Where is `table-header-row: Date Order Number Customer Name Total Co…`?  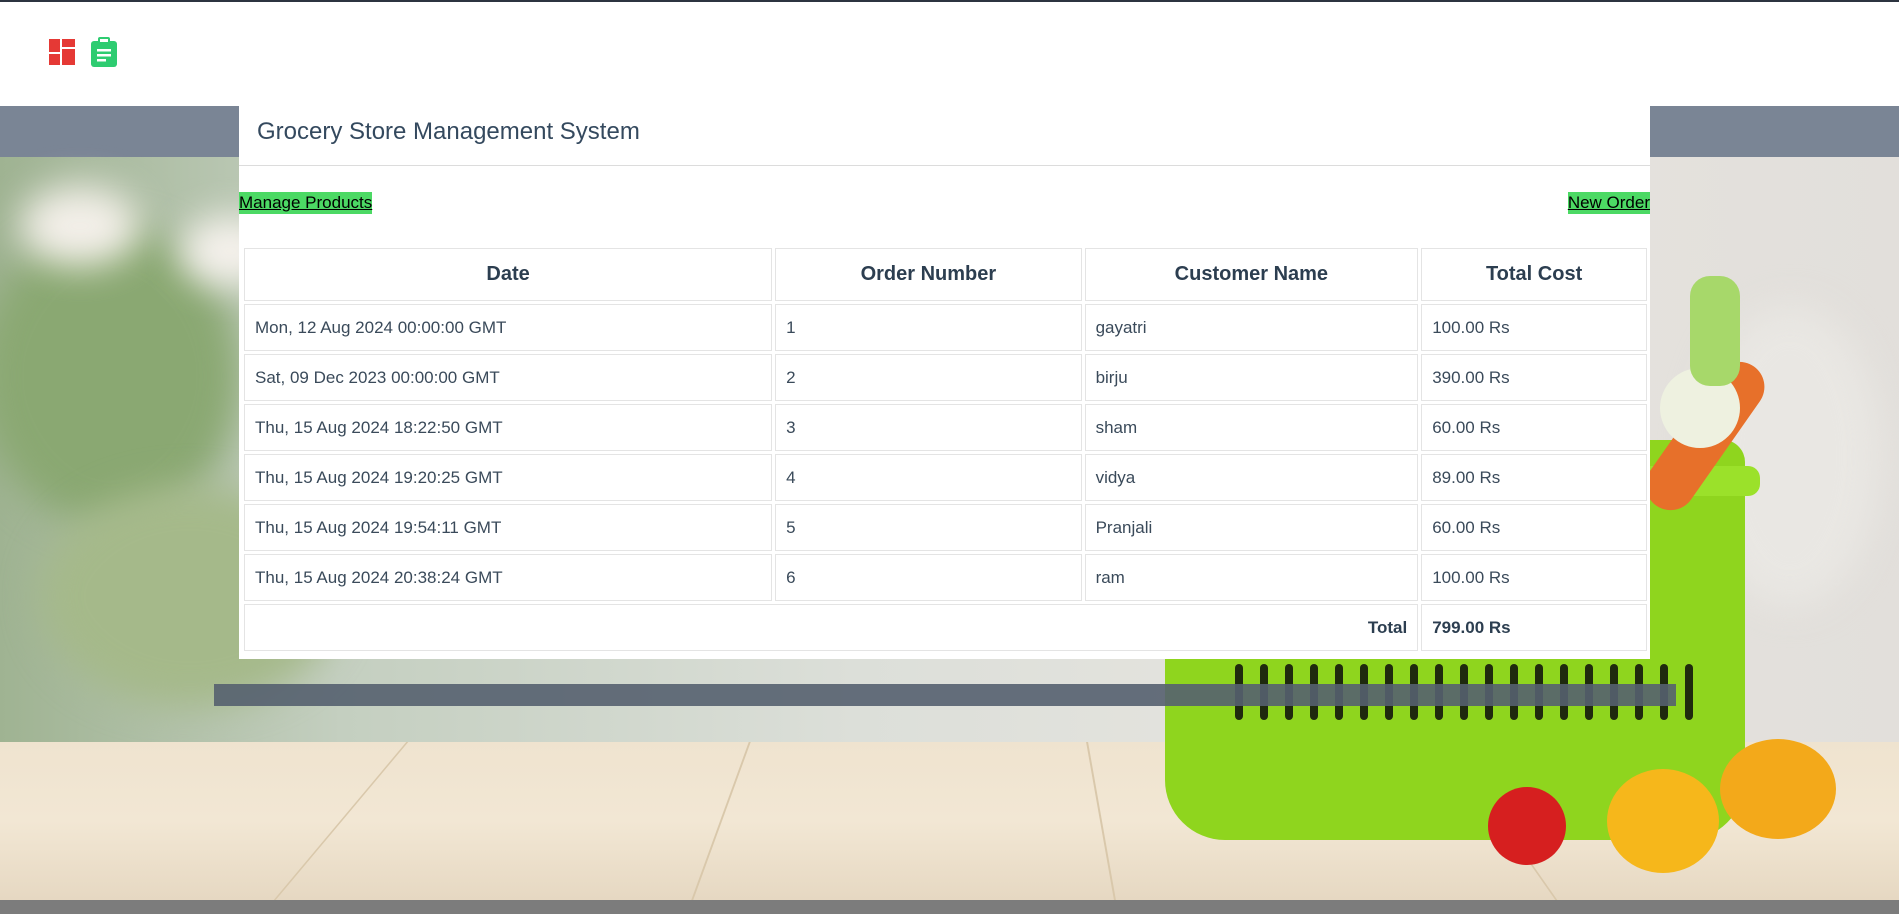
table-header-row: Date Order Number Customer Name Total Co… is located at coordinates (945, 274).